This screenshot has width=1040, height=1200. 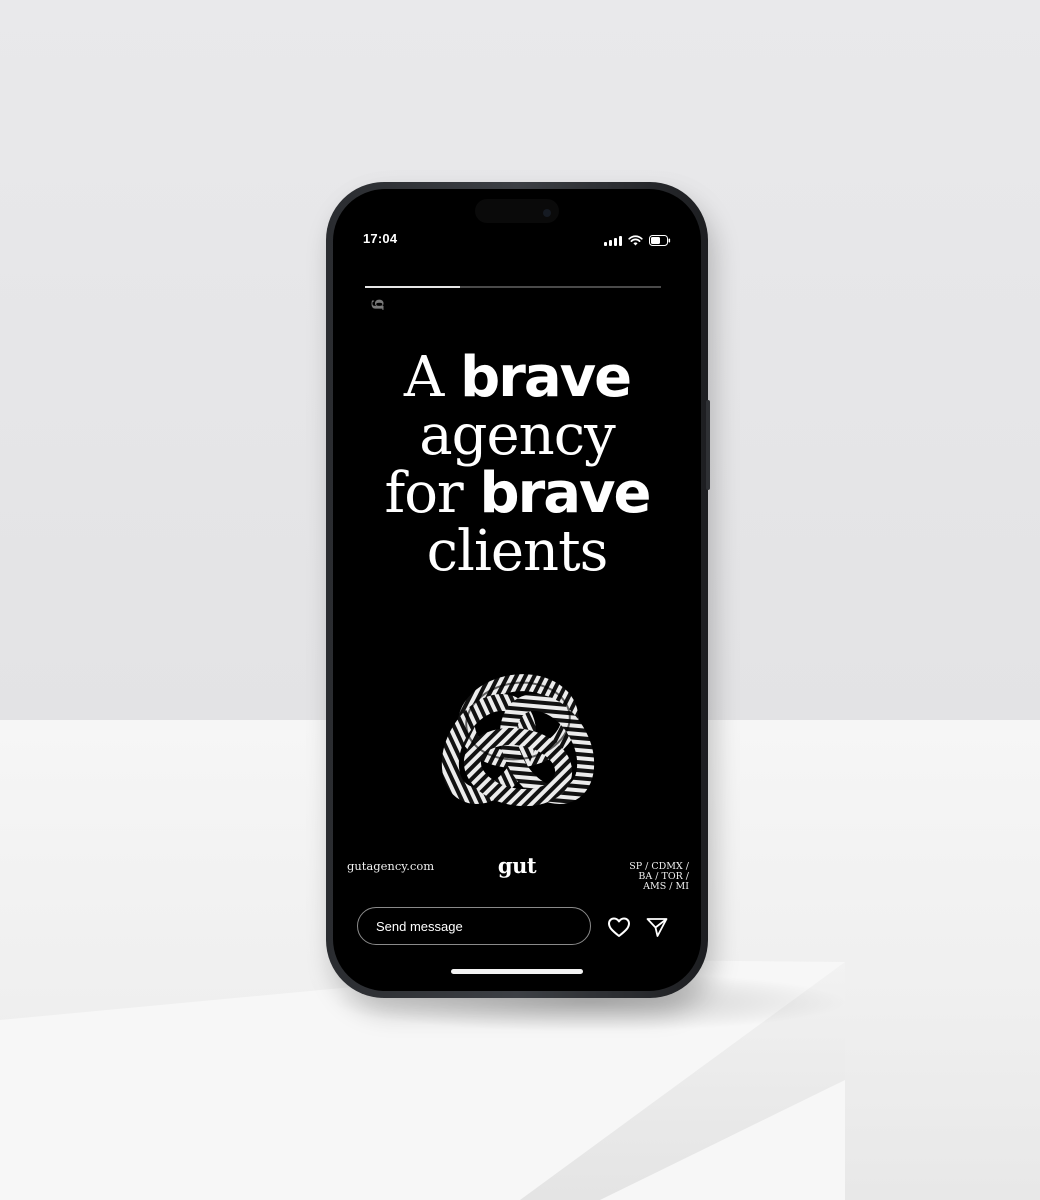 What do you see at coordinates (423, 493) in the screenshot?
I see `headline-word: for` at bounding box center [423, 493].